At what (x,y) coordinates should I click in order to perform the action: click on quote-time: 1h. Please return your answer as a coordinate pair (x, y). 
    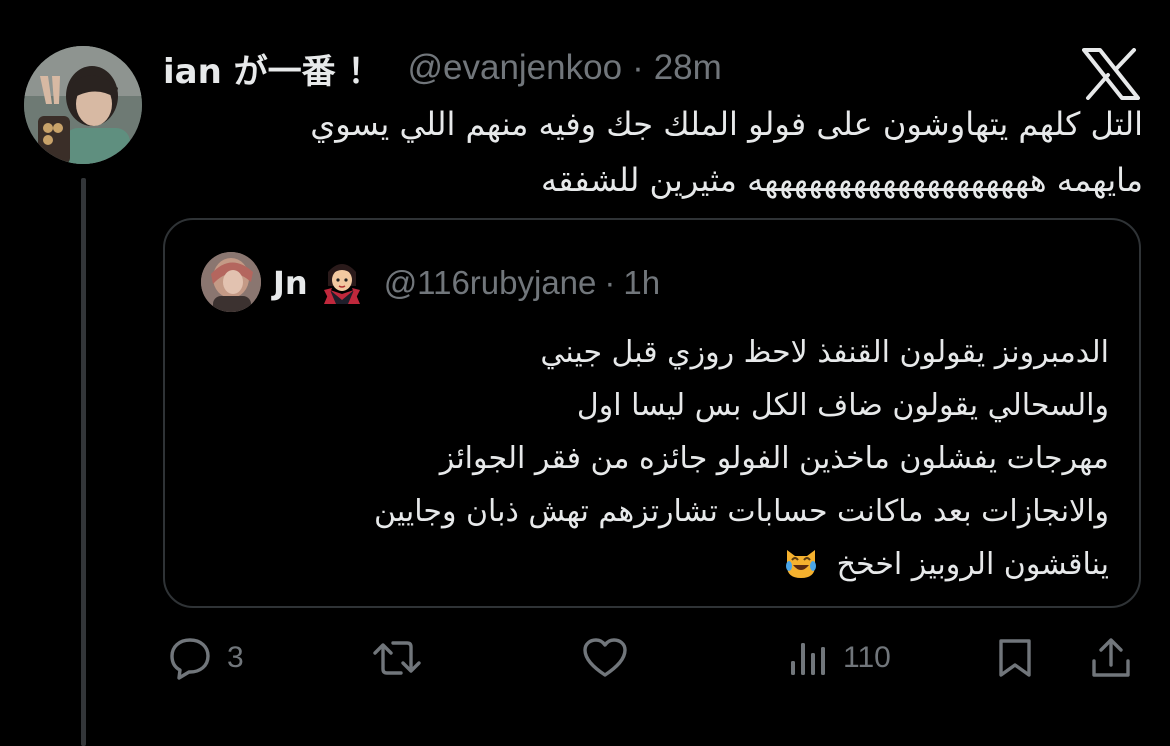
    Looking at the image, I should click on (641, 283).